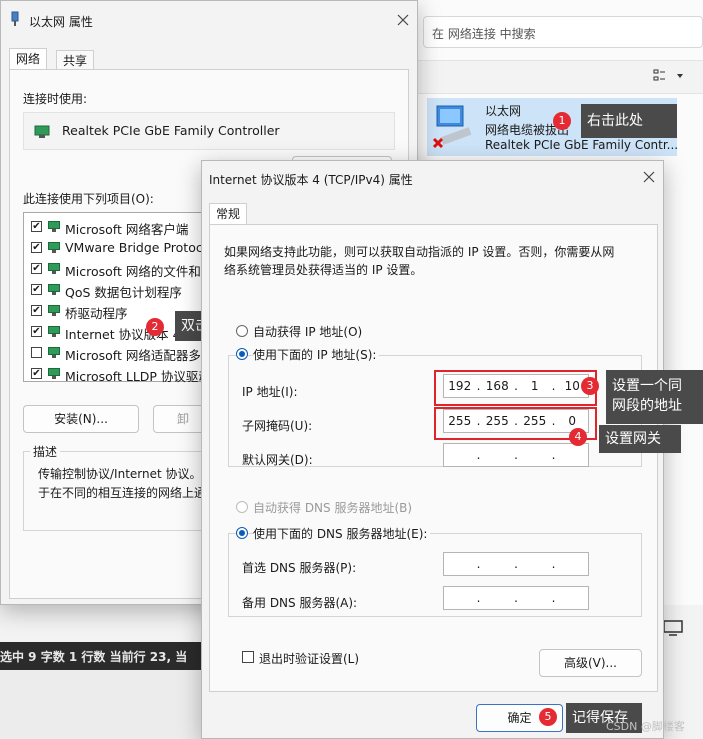 The height and width of the screenshot is (739, 703). Describe the element at coordinates (484, 34) in the screenshot. I see `search-placeholder: 在 网络连接 中搜索` at that location.